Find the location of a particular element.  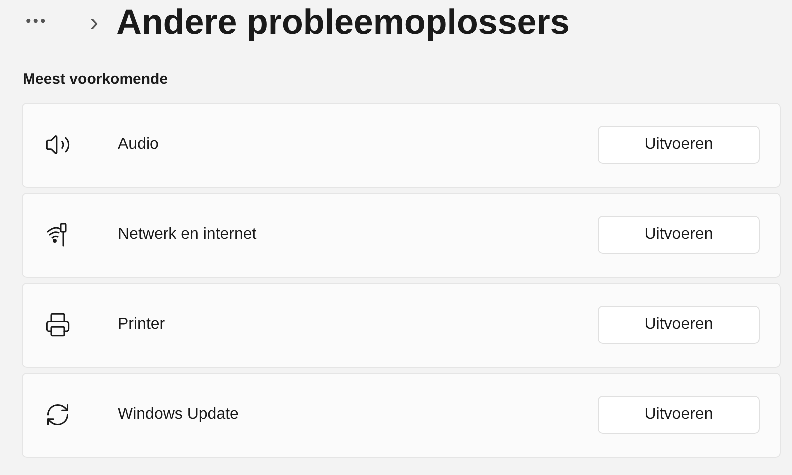

page-title: Andere probleemoplossers is located at coordinates (343, 22).